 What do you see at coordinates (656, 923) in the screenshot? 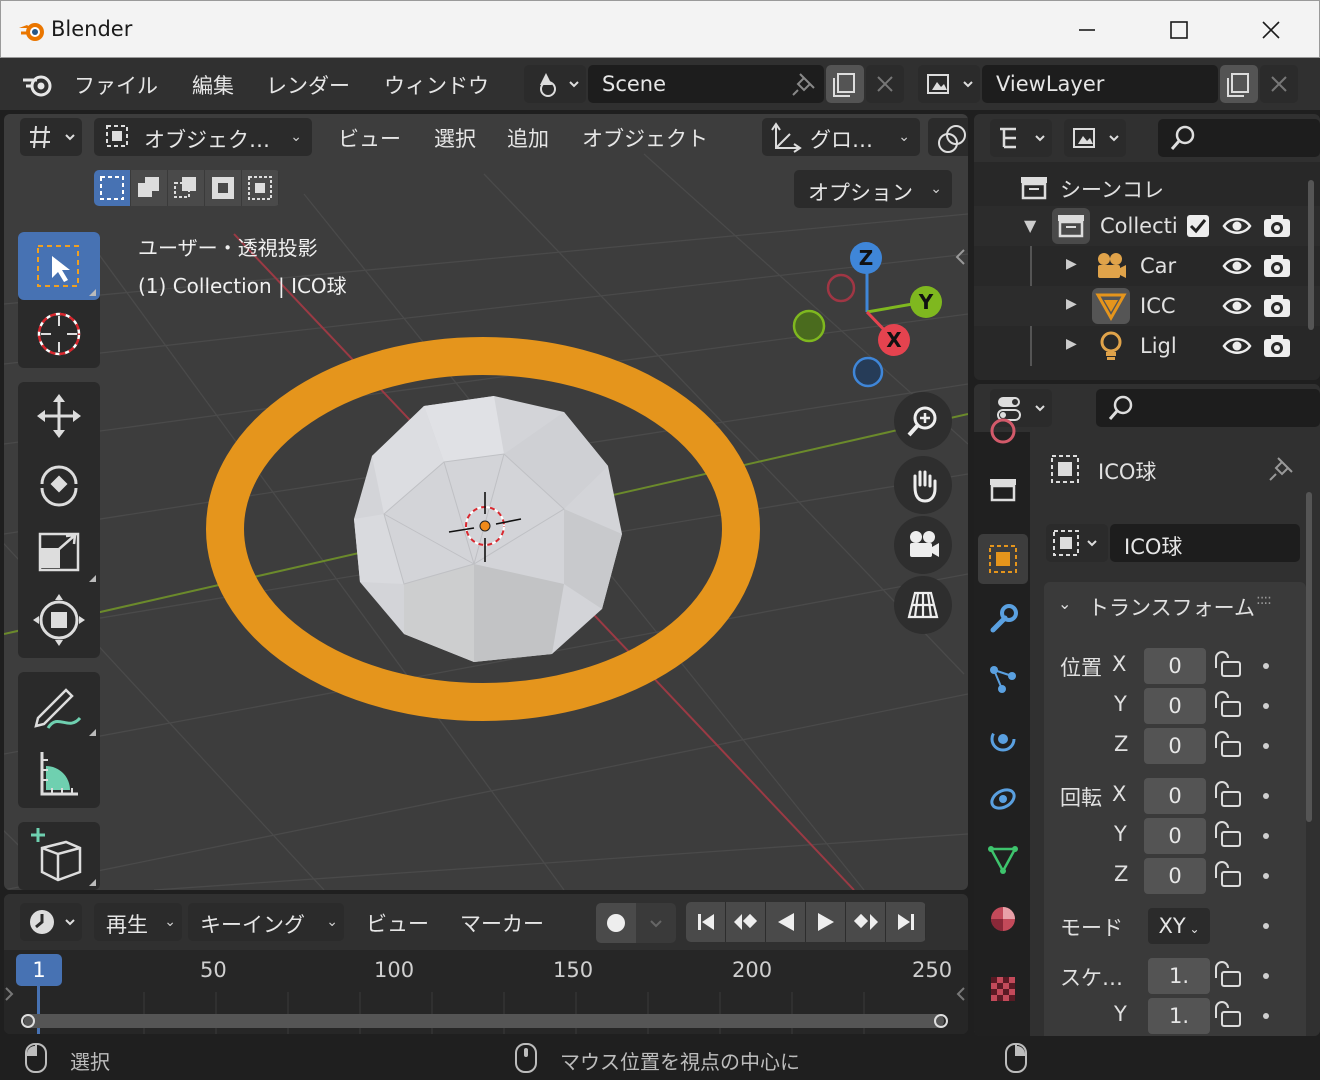
I see `auto-keying-options` at bounding box center [656, 923].